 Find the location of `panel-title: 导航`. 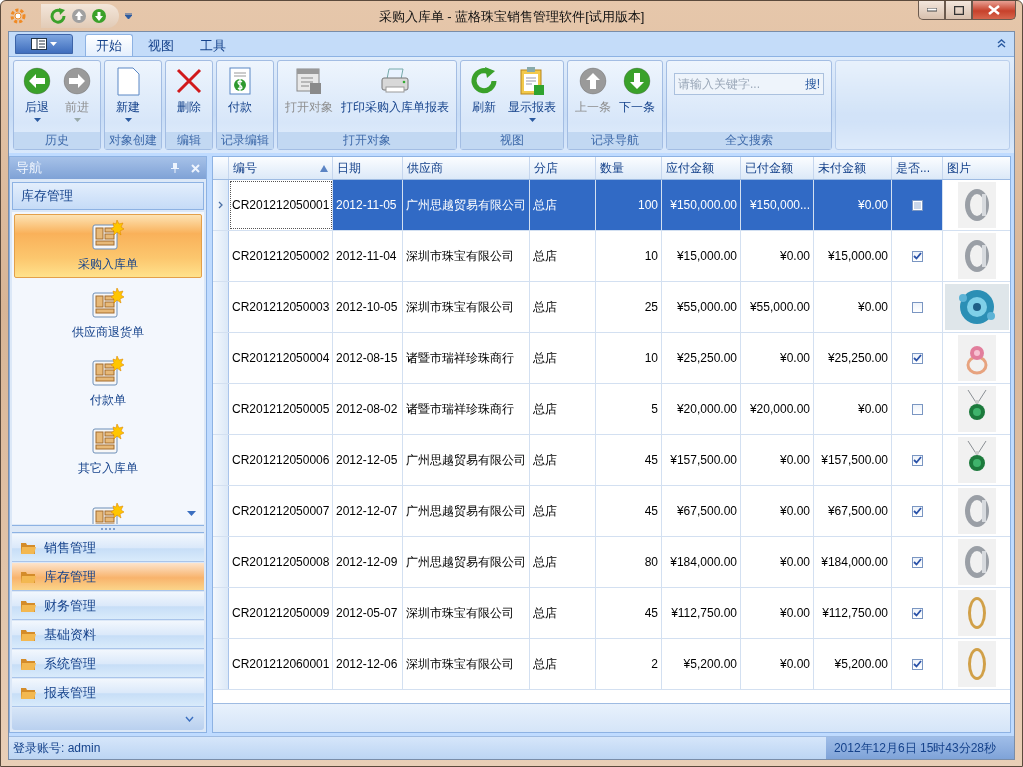

panel-title: 导航 is located at coordinates (29, 168).